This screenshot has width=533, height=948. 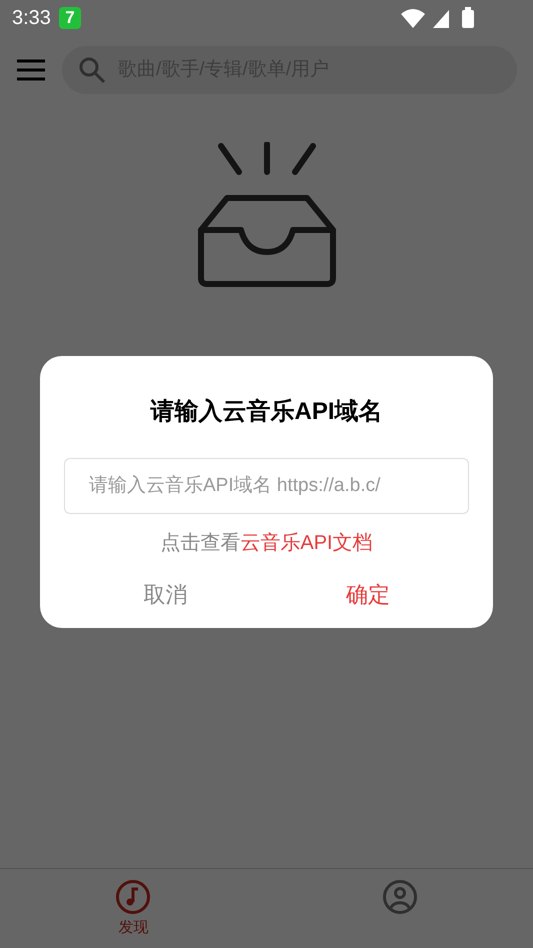 I want to click on nav-tab: 发现, so click(x=133, y=908).